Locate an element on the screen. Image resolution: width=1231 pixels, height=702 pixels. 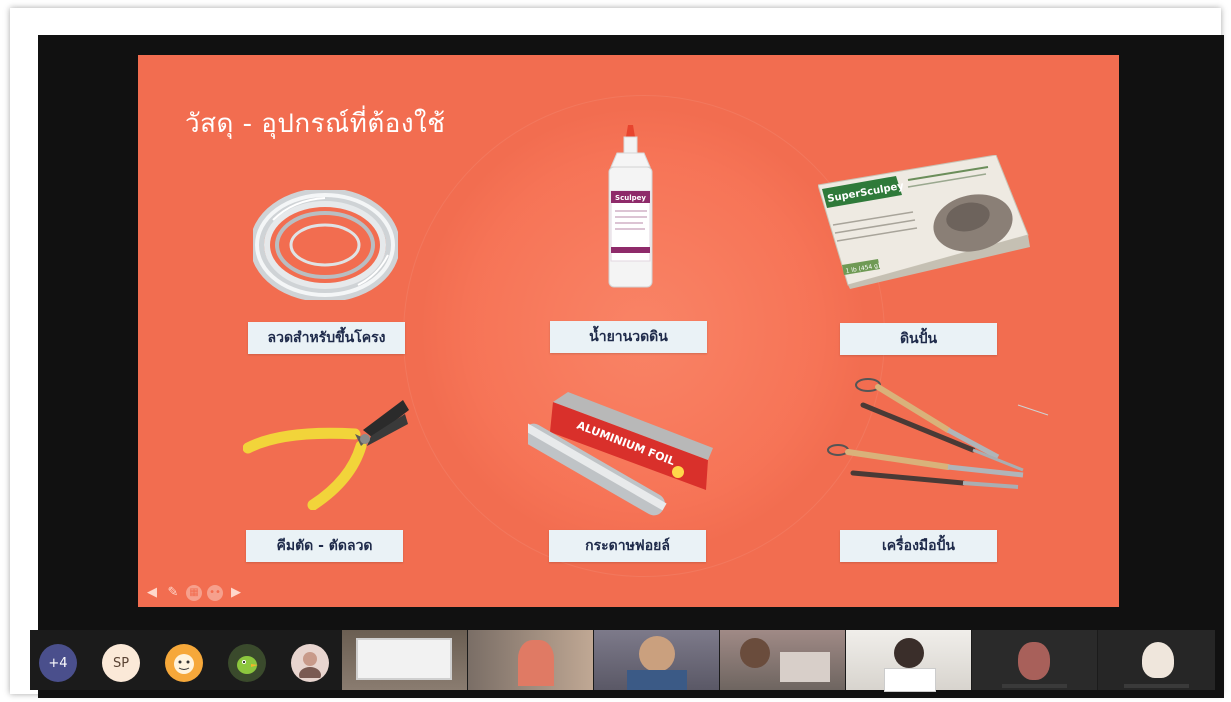
person-photo-icon is located at coordinates (310, 665).